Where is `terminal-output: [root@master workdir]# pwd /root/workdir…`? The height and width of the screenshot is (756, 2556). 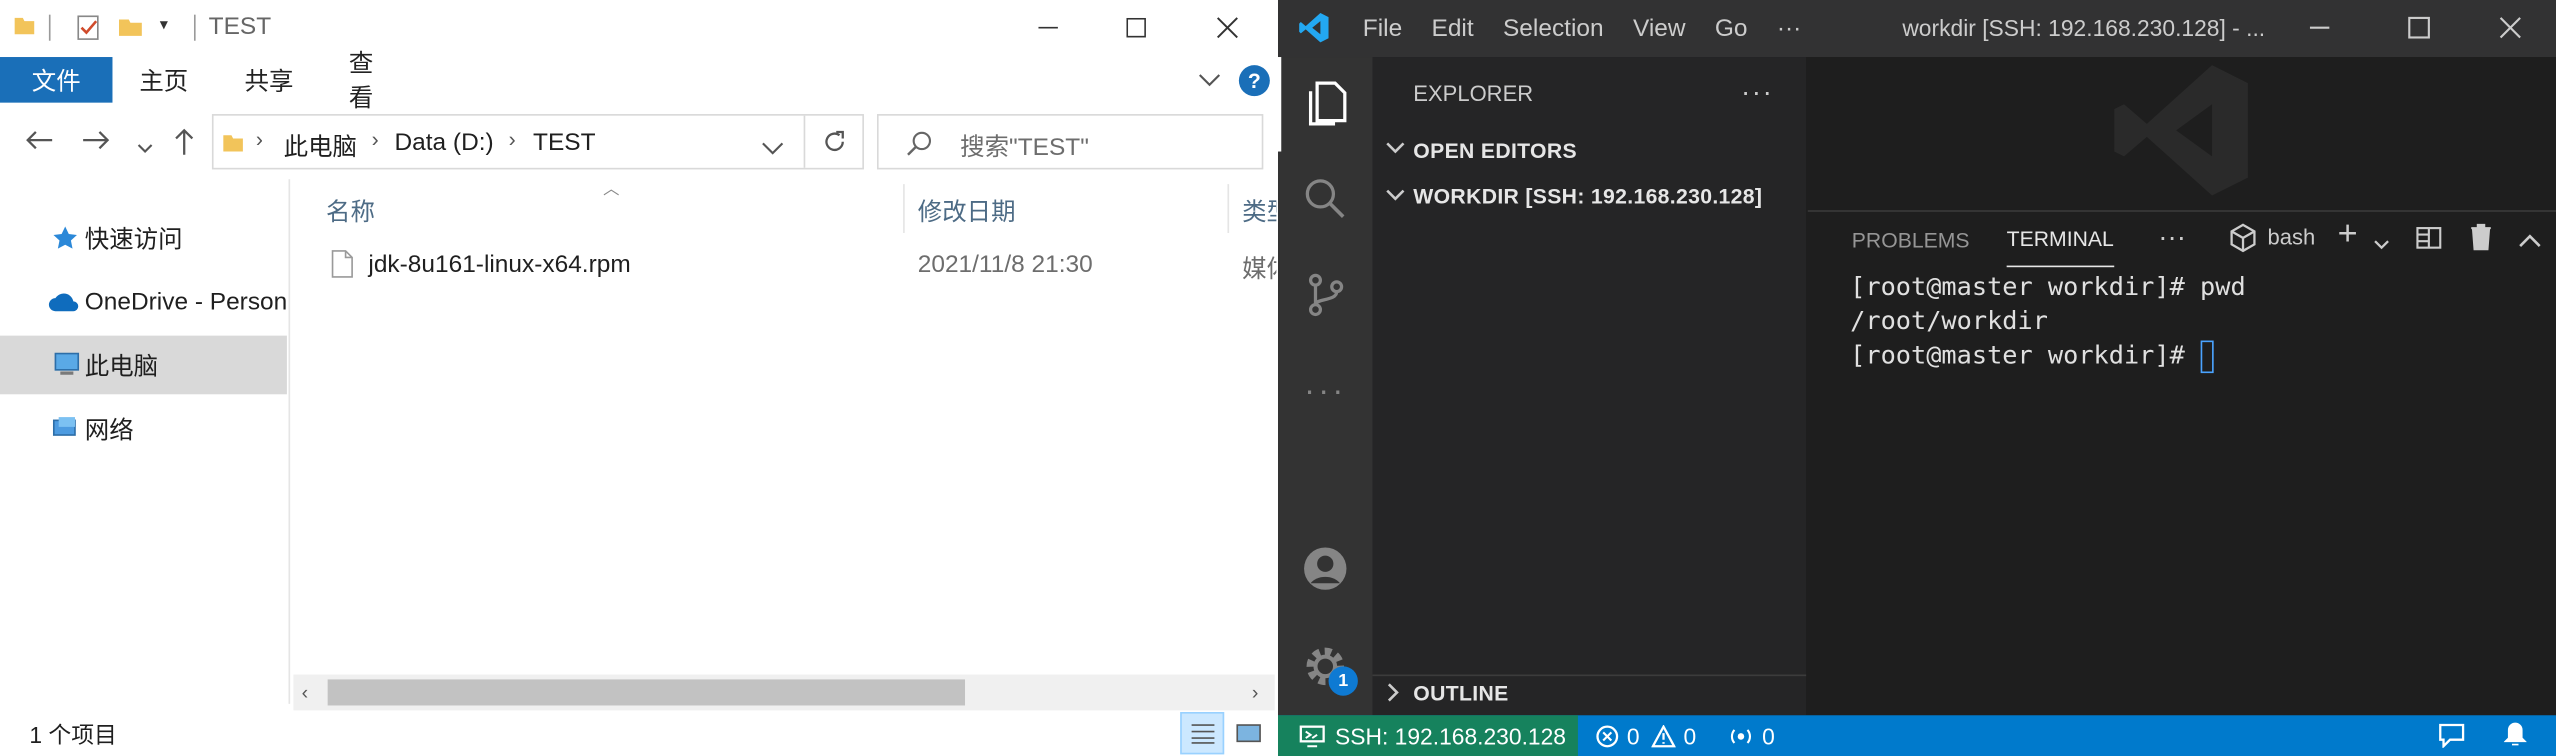
terminal-output: [root@master workdir]# pwd /root/workdir… is located at coordinates (2048, 321).